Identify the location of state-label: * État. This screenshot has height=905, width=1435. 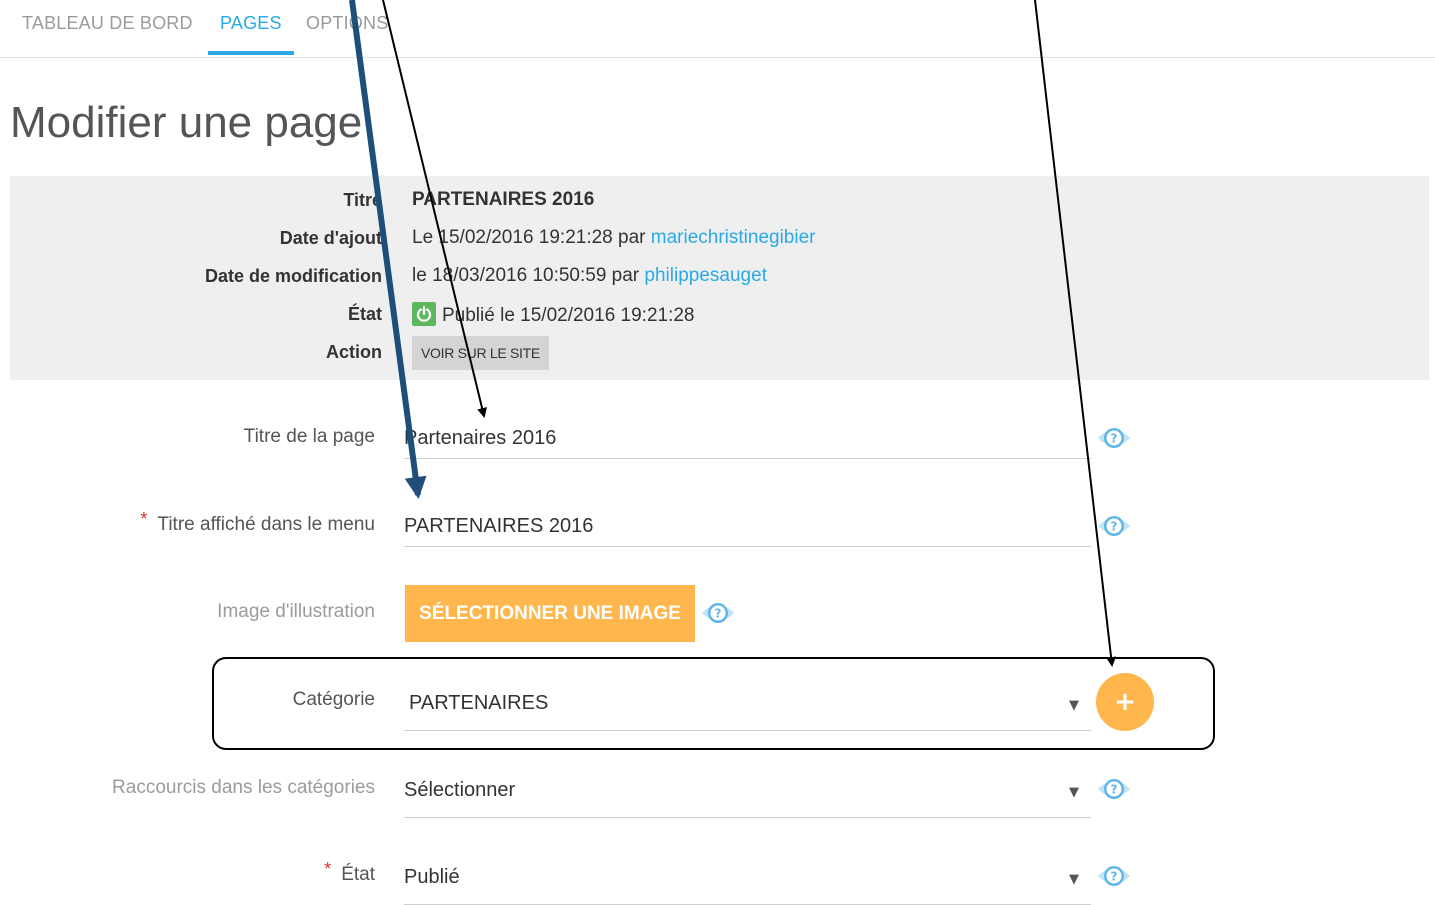
(349, 872).